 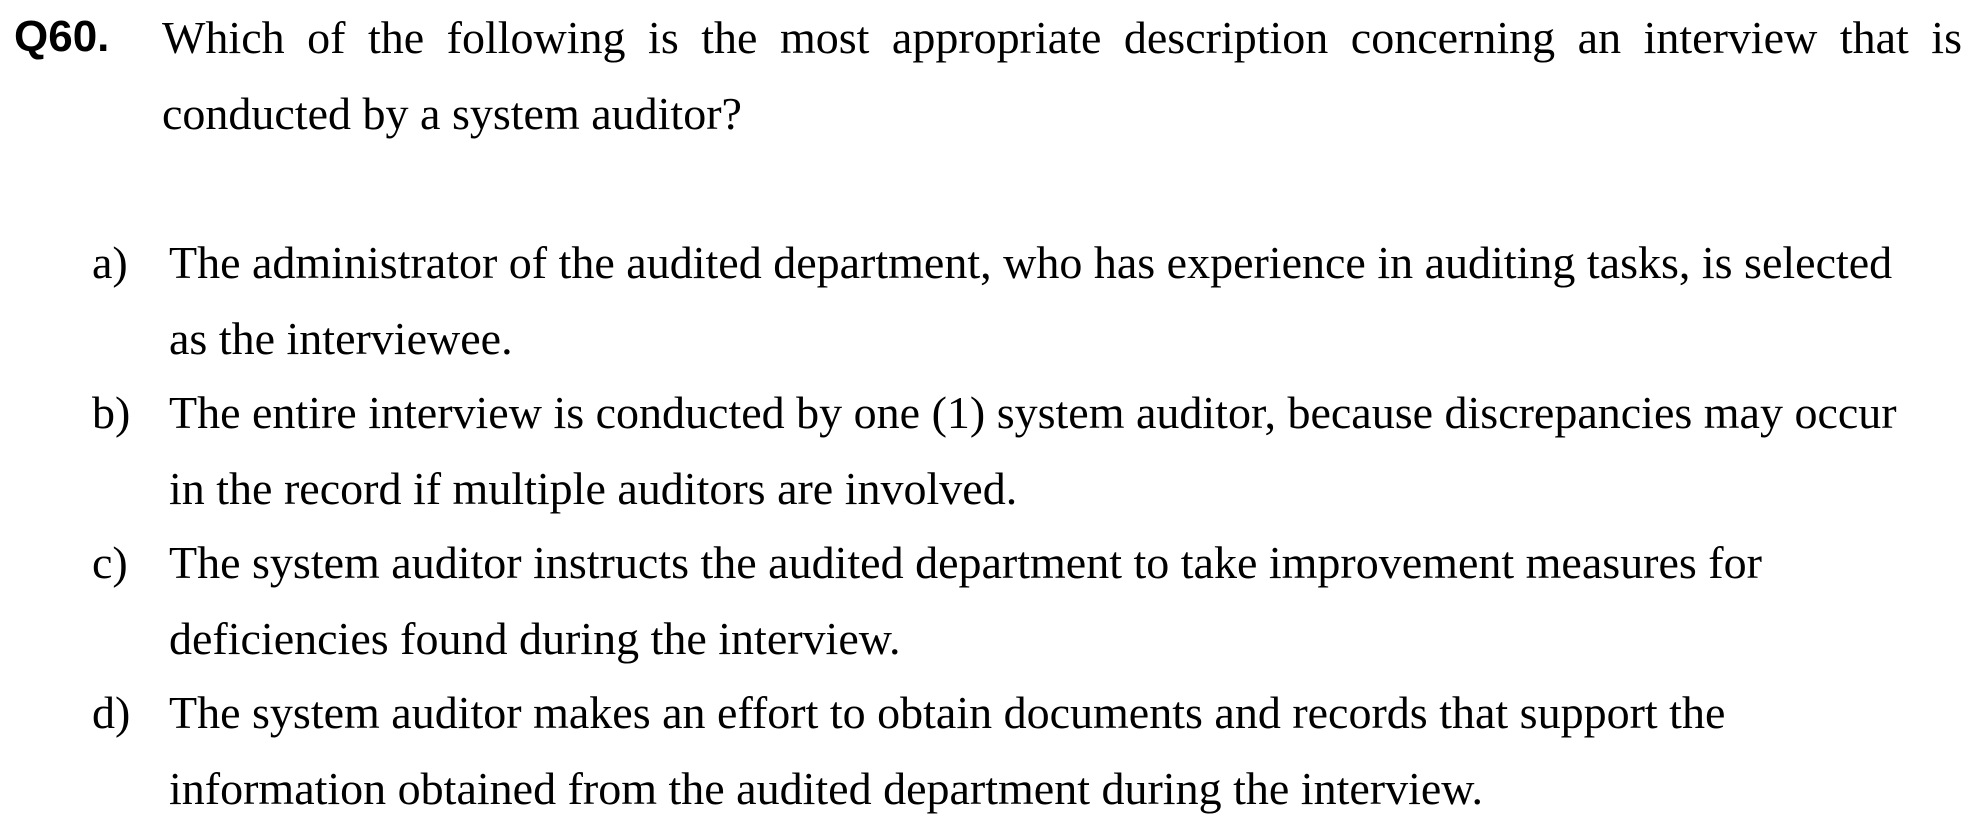 What do you see at coordinates (62, 36) in the screenshot?
I see `question-number: Q60.` at bounding box center [62, 36].